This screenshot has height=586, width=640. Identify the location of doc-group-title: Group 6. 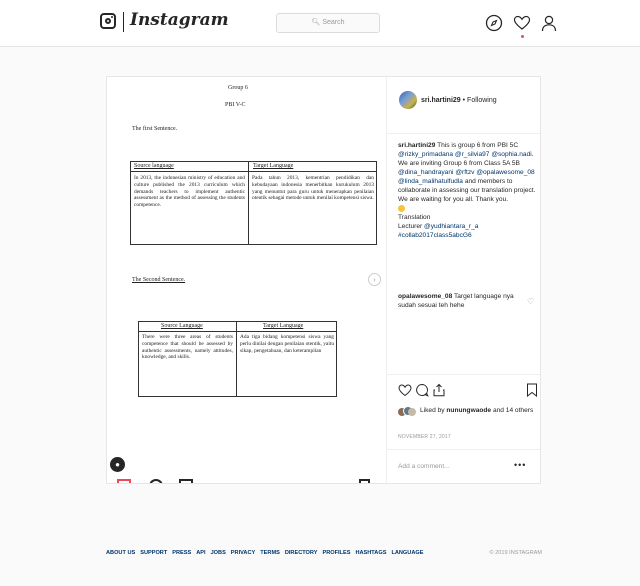
(238, 88).